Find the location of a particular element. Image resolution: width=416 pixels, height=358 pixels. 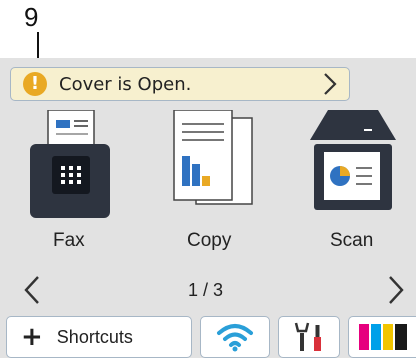

copy-label: Copy is located at coordinates (209, 240).